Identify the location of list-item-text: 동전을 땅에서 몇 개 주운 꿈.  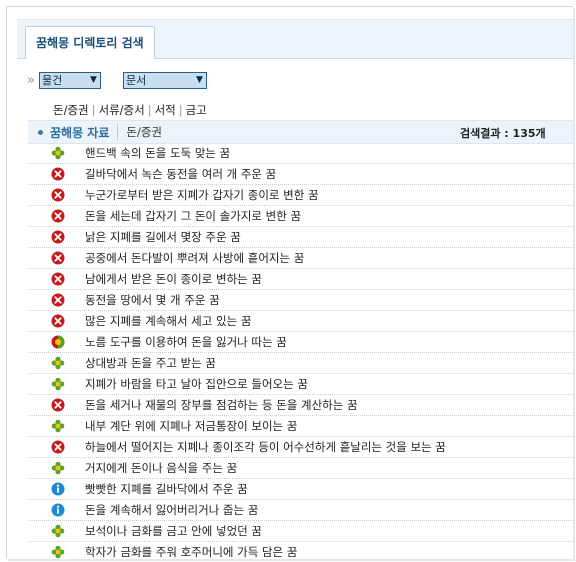
(152, 300).